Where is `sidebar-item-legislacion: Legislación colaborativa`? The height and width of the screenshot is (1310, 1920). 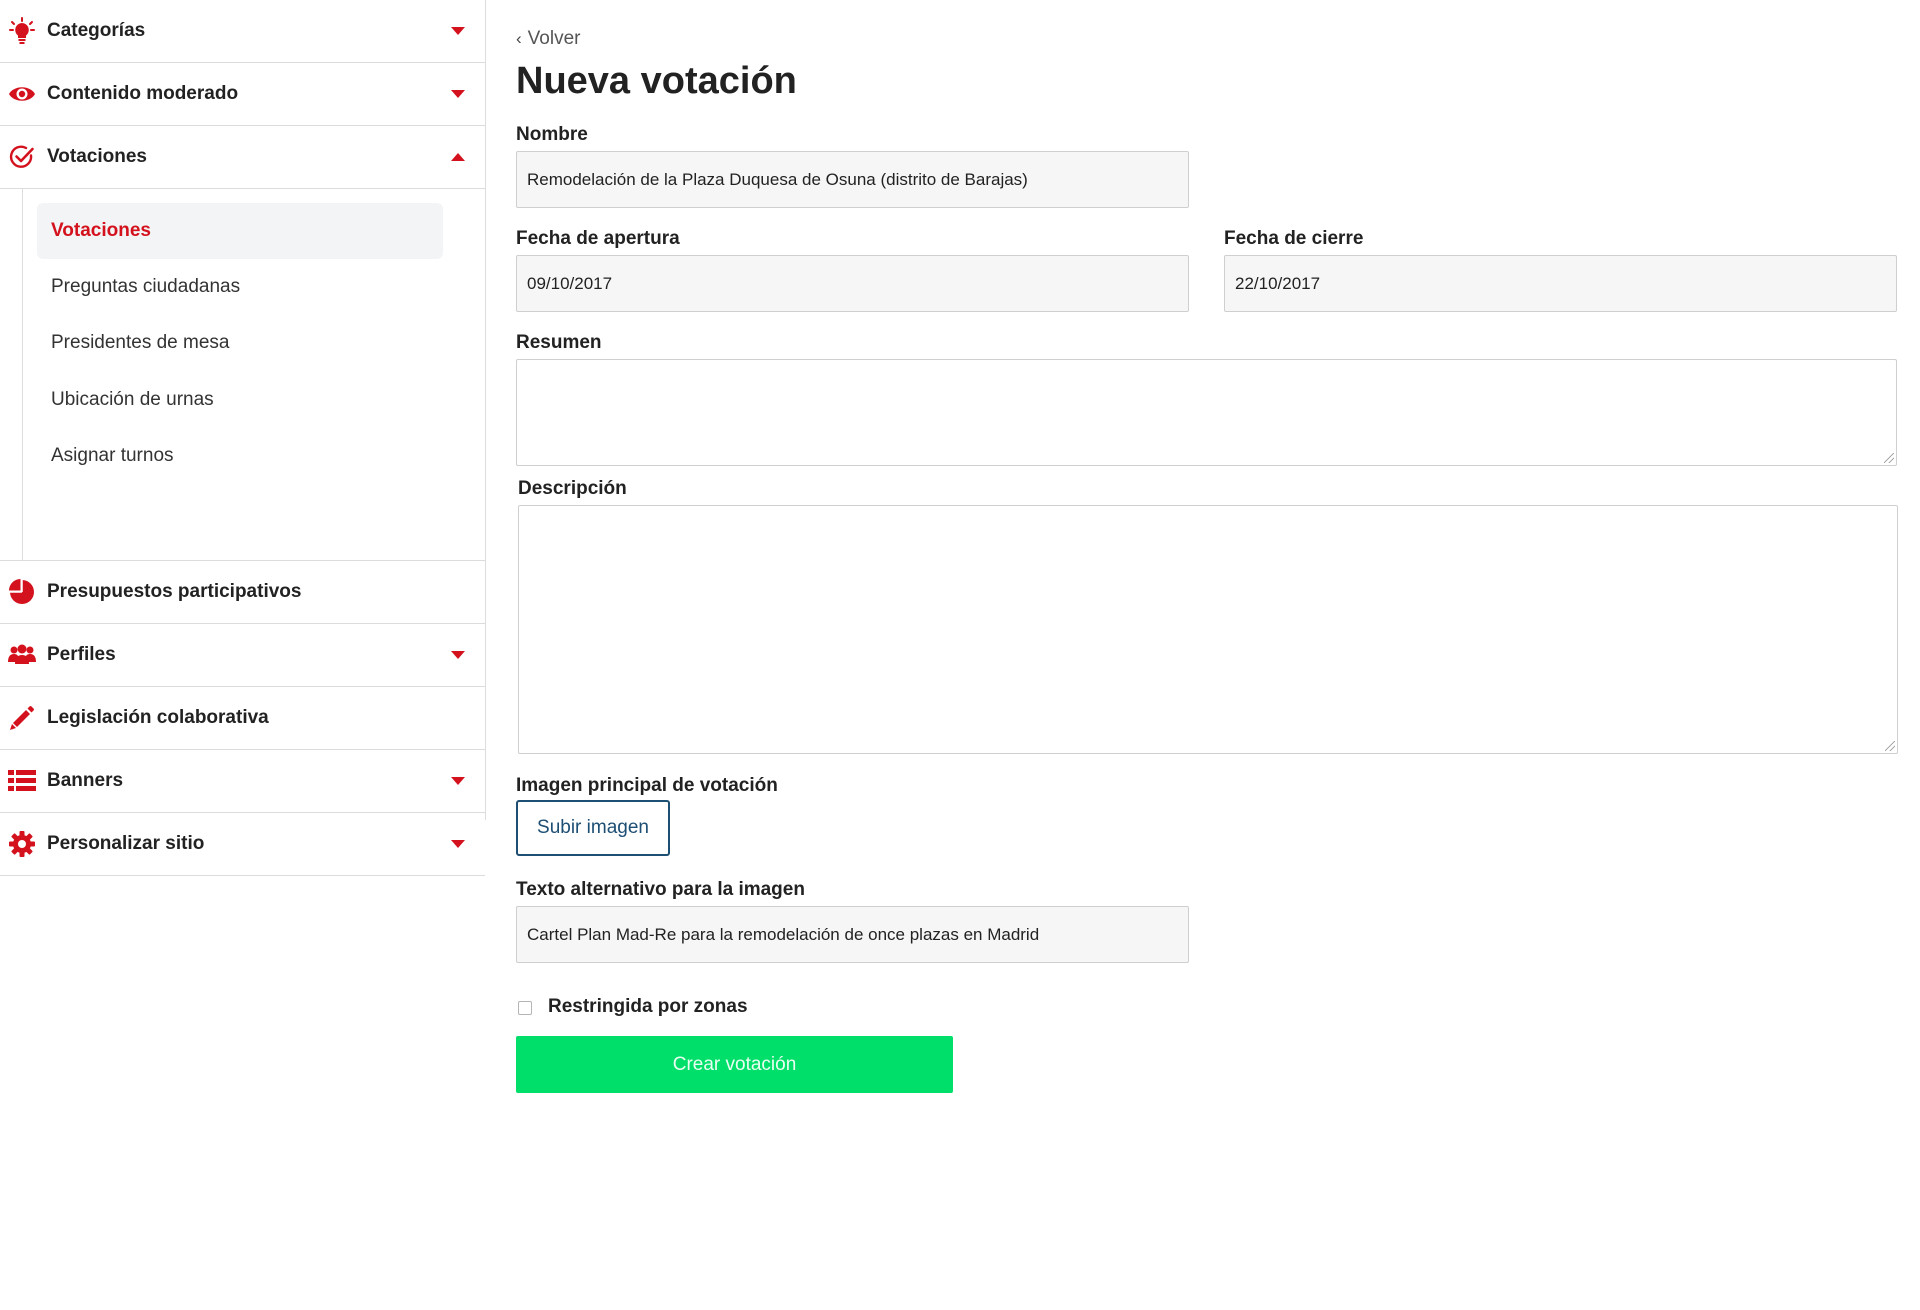
sidebar-item-legislacion: Legislación colaborativa is located at coordinates (242, 718).